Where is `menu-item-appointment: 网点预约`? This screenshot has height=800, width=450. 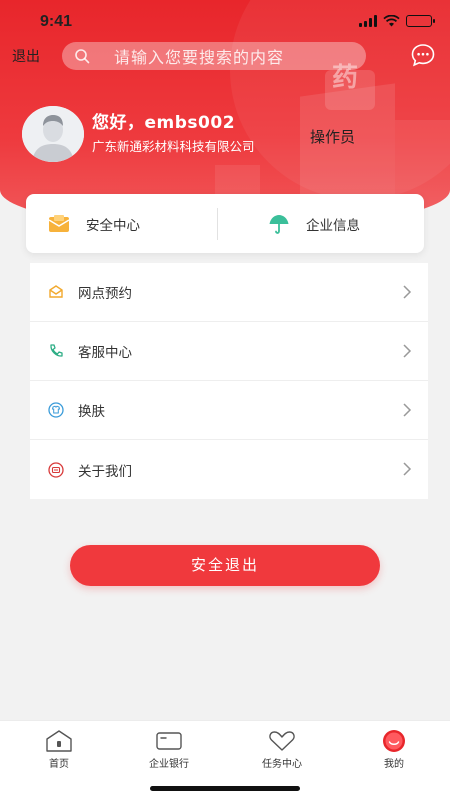 menu-item-appointment: 网点预约 is located at coordinates (229, 292).